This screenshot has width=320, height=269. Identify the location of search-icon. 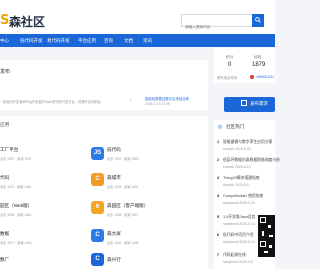
(258, 20).